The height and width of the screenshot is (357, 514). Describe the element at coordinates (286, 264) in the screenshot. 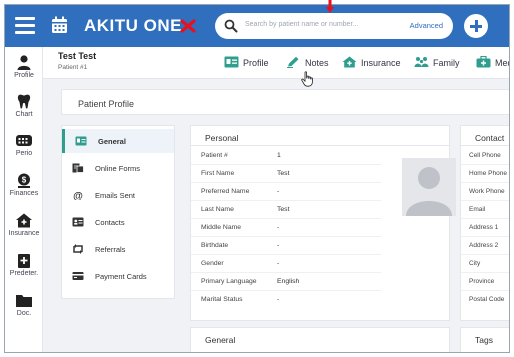

I see `field-row: Gender -` at that location.